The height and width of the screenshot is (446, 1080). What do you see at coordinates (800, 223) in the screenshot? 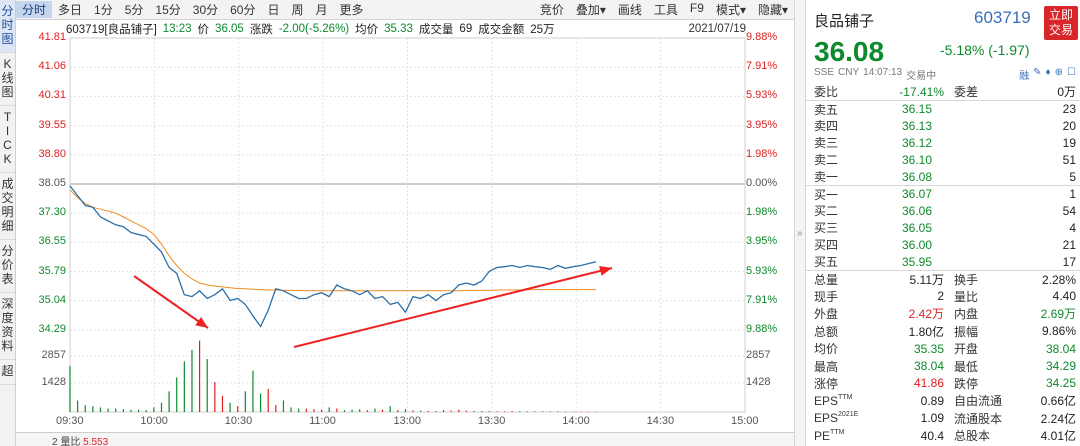
I see `panel-splitter: »` at bounding box center [800, 223].